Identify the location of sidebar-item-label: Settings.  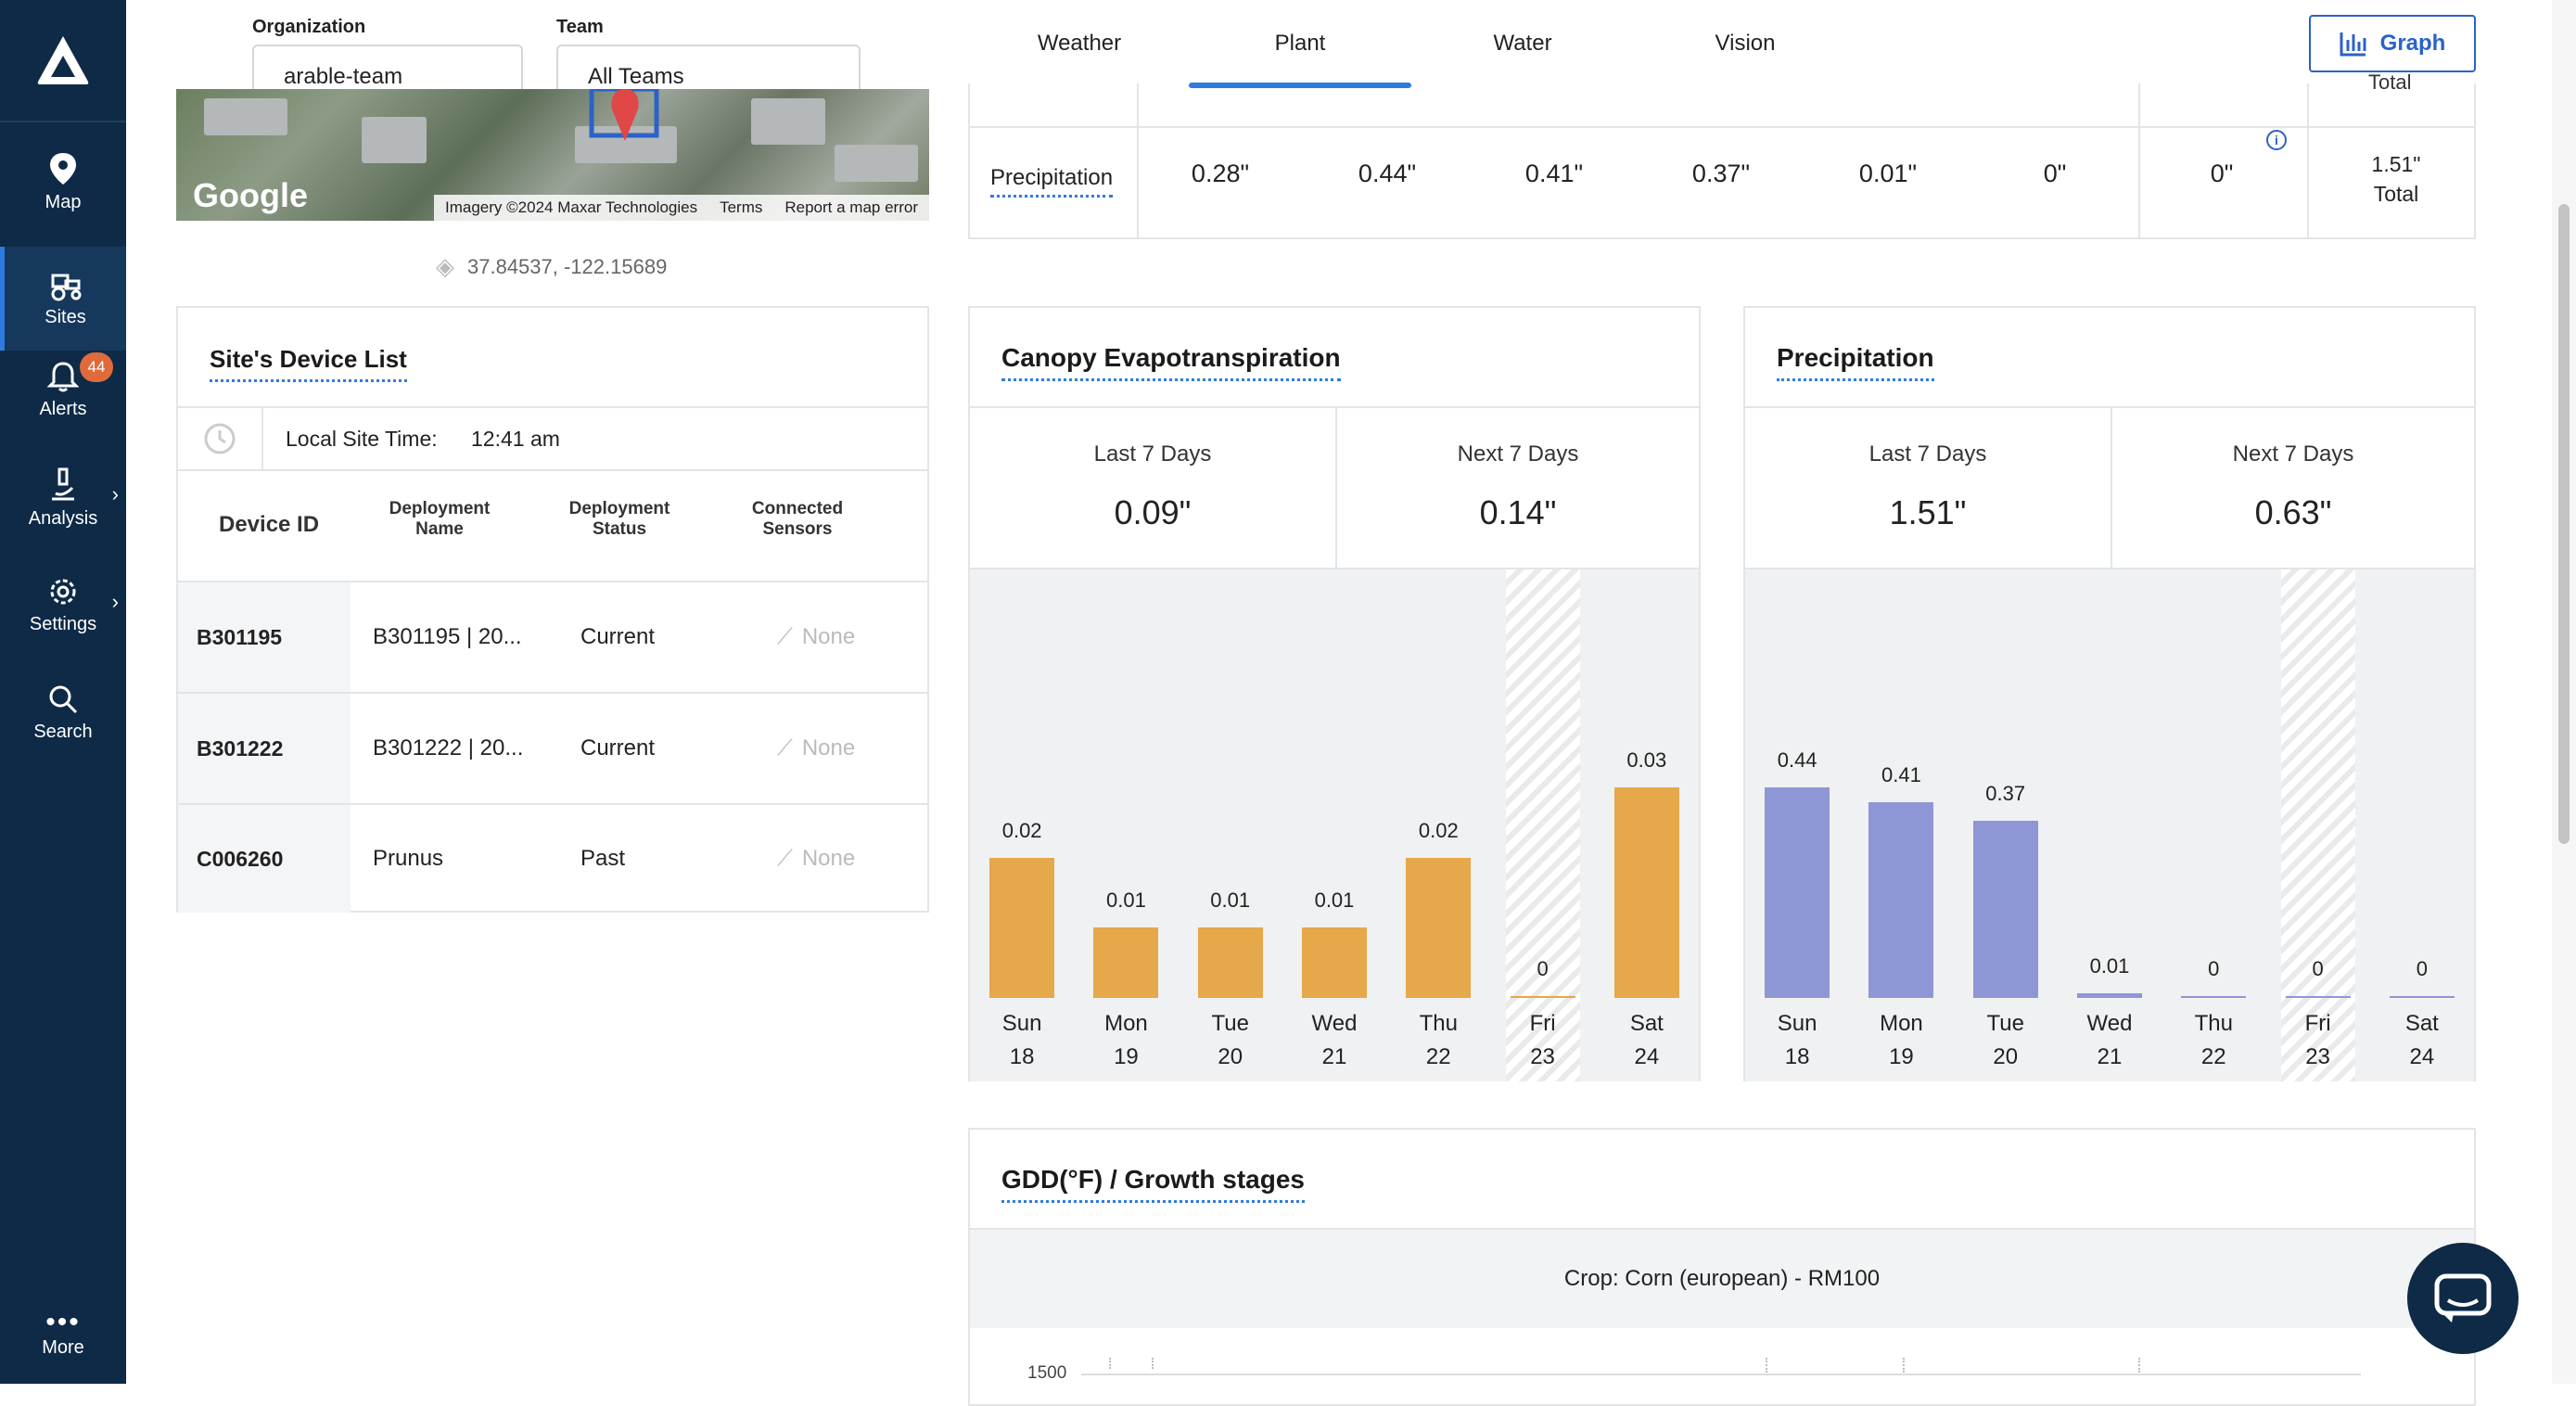
(63, 623).